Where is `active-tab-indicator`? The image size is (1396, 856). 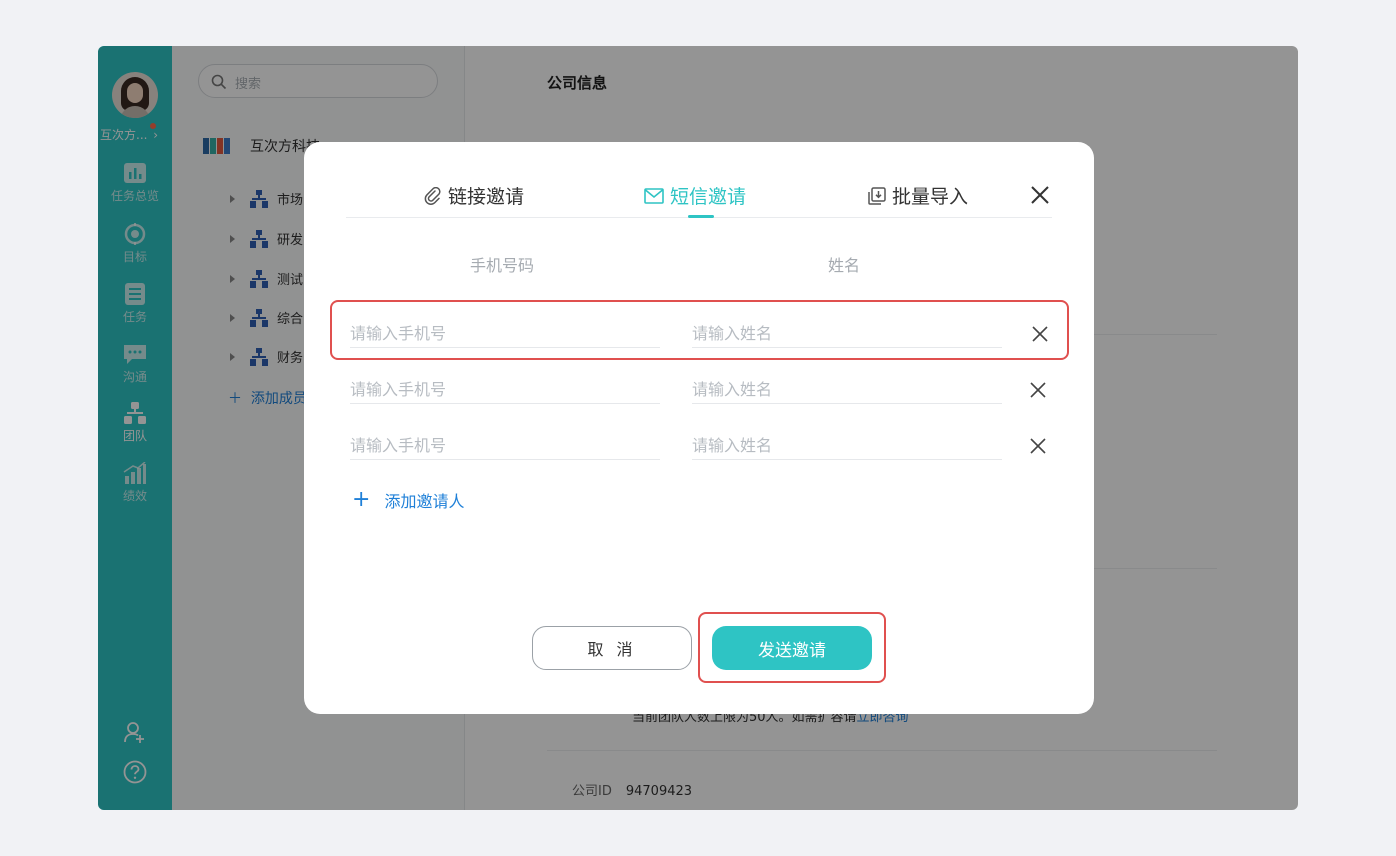
active-tab-indicator is located at coordinates (701, 216).